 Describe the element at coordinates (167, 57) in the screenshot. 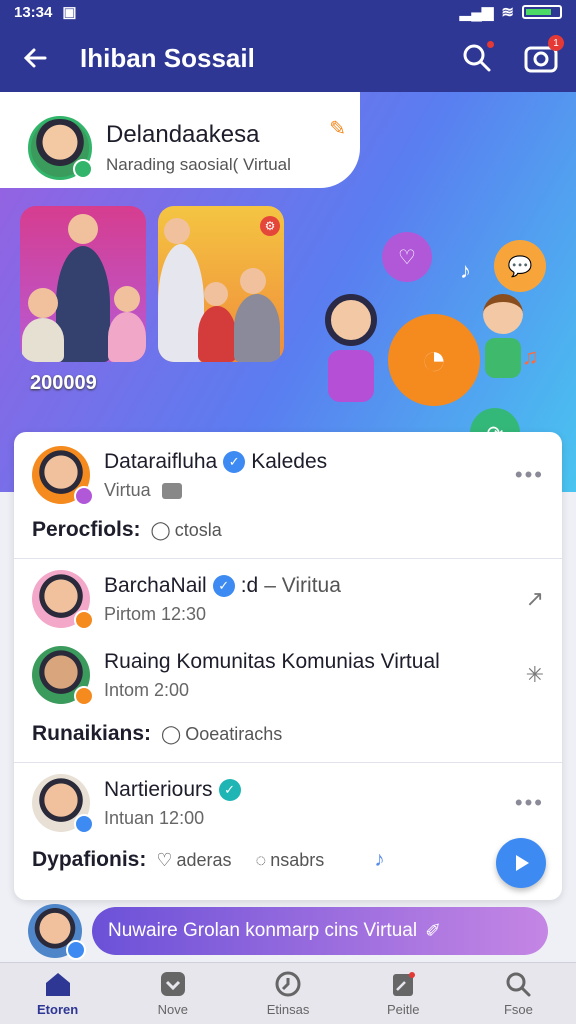

I see `page-title: Ihiban Sossail` at that location.